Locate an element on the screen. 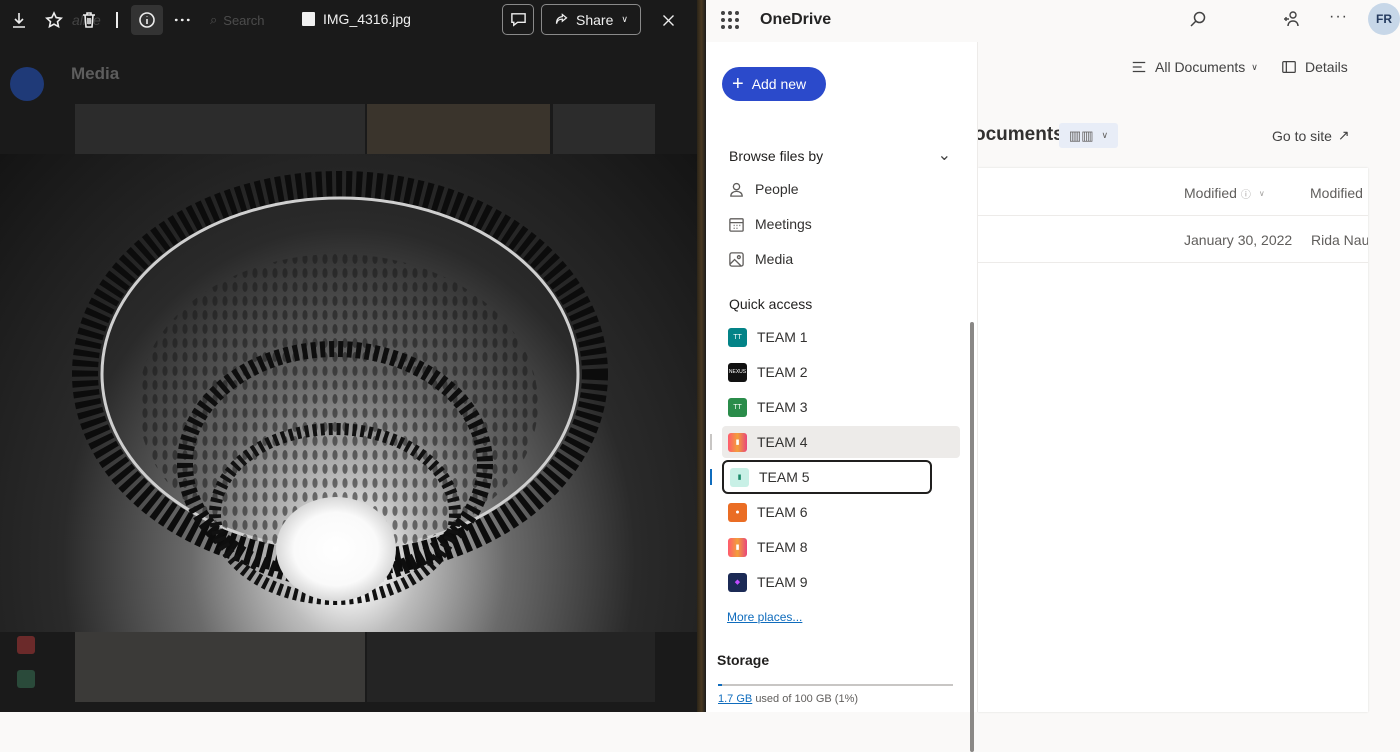 This screenshot has height=752, width=1400. download-icon is located at coordinates (19, 20).